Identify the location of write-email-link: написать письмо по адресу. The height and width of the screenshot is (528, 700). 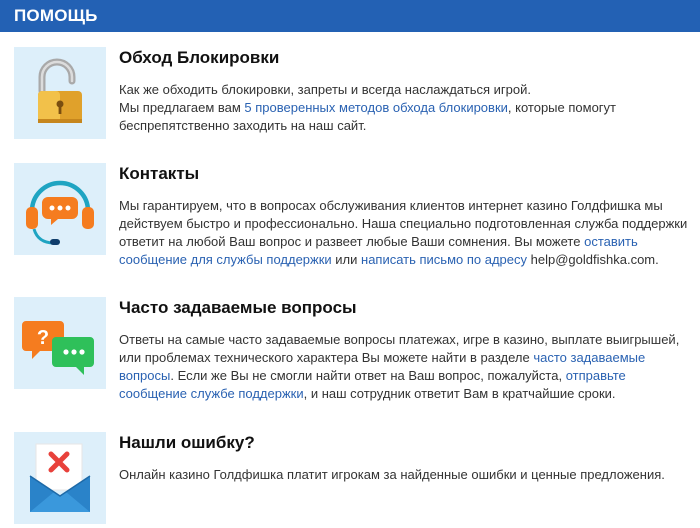
(444, 259).